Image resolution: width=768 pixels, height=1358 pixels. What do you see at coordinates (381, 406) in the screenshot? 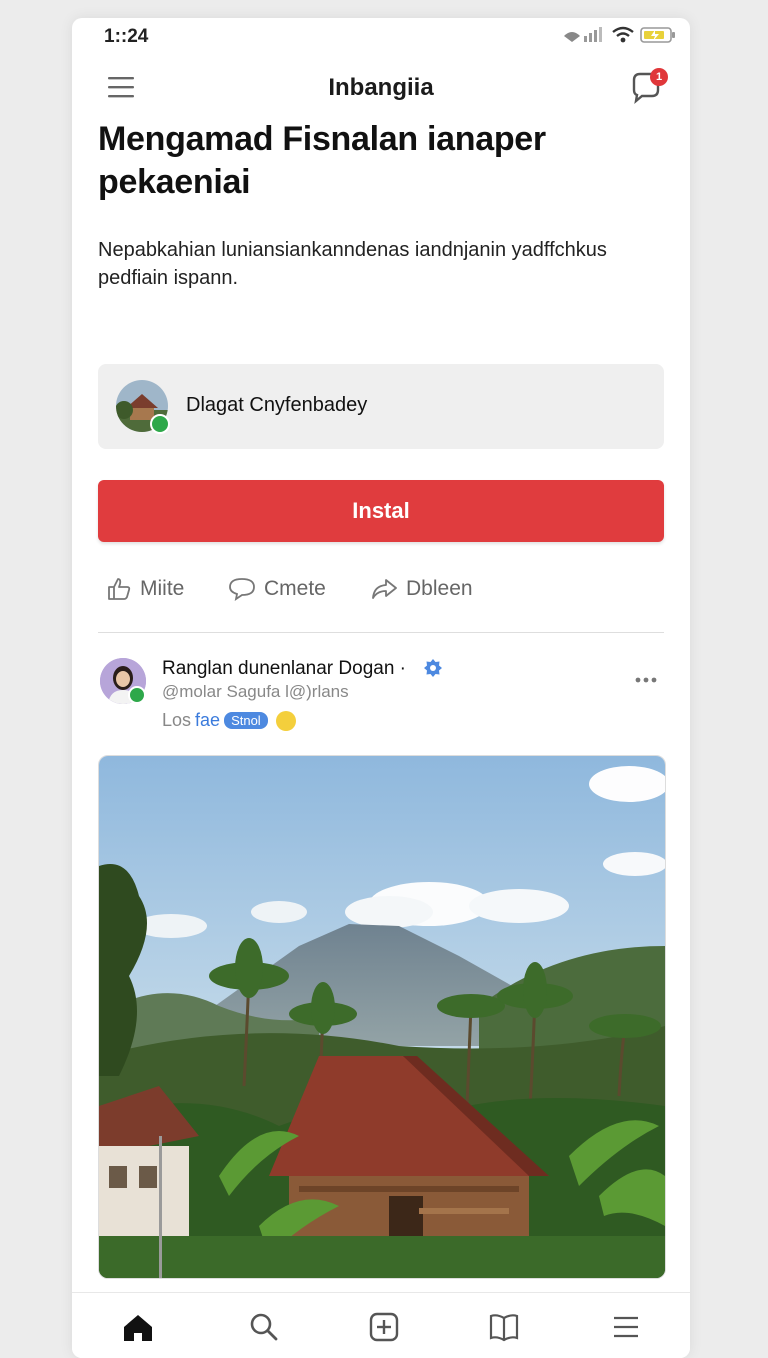
I see `developer-card: Dlagat Cnyfenbadey` at bounding box center [381, 406].